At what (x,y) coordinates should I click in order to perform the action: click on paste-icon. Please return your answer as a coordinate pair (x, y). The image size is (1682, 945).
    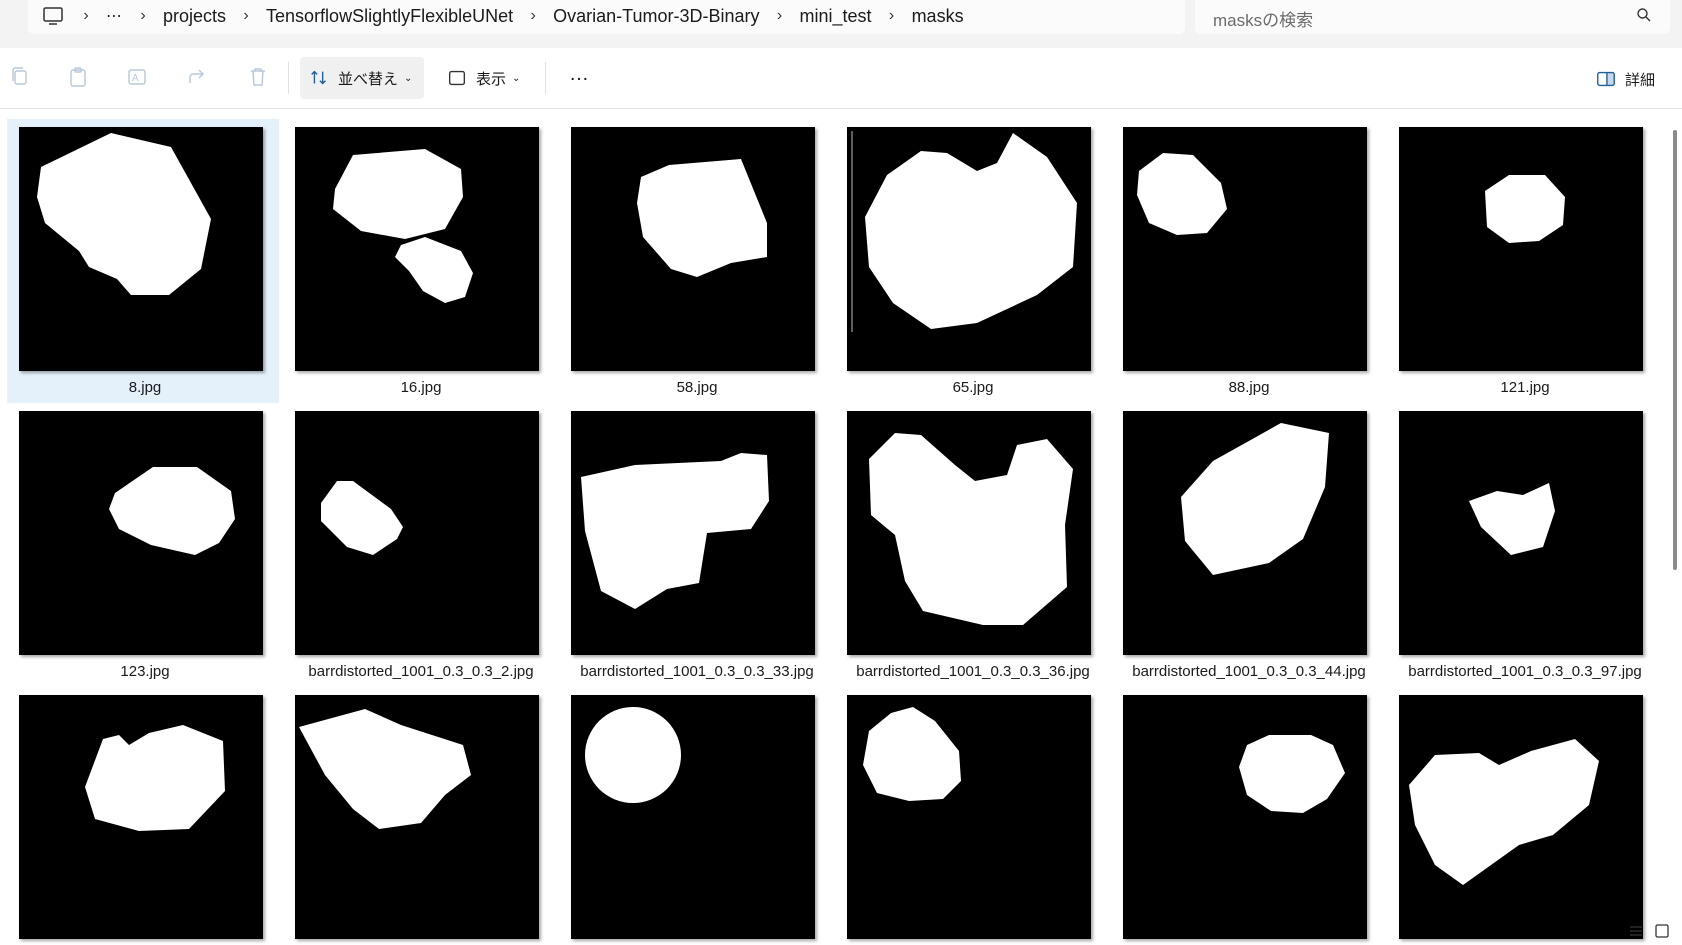
    Looking at the image, I should click on (78, 77).